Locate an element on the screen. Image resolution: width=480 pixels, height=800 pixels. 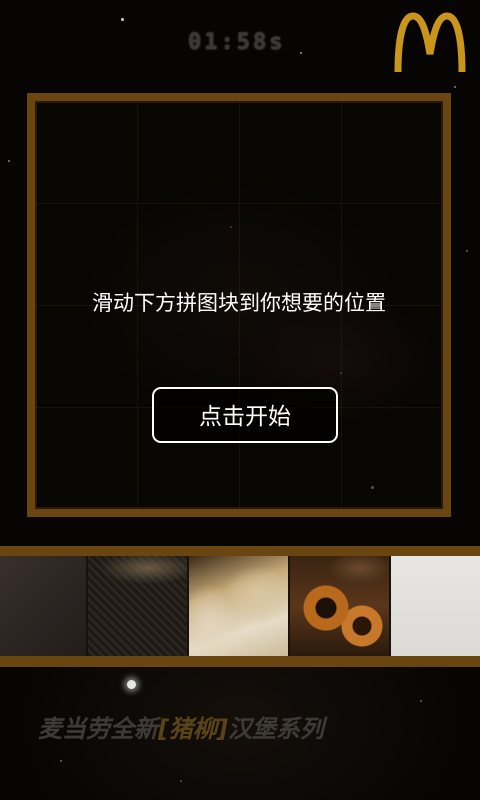
puzzle-tray-strip is located at coordinates (240, 606).